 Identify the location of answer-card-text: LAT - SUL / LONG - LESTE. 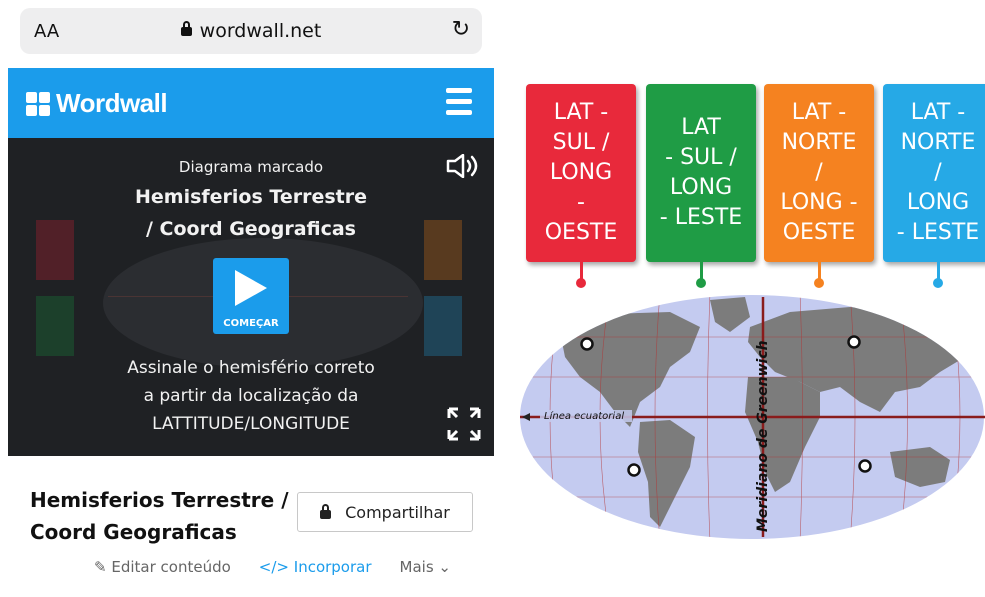
(701, 173).